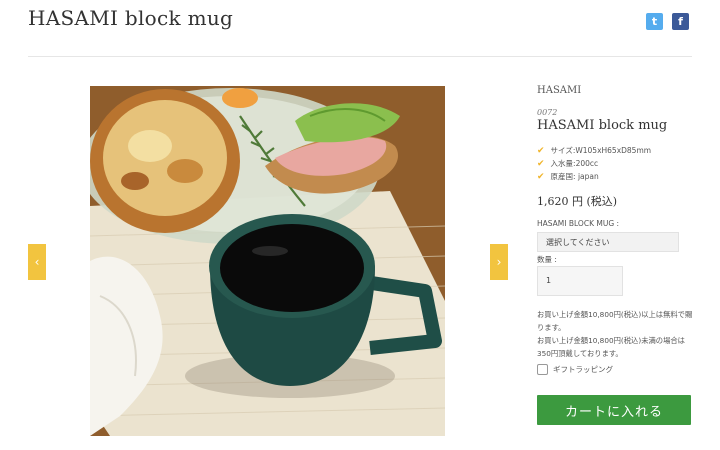  Describe the element at coordinates (578, 223) in the screenshot. I see `variant-label: HASAMI BLOCK MUG :` at that location.